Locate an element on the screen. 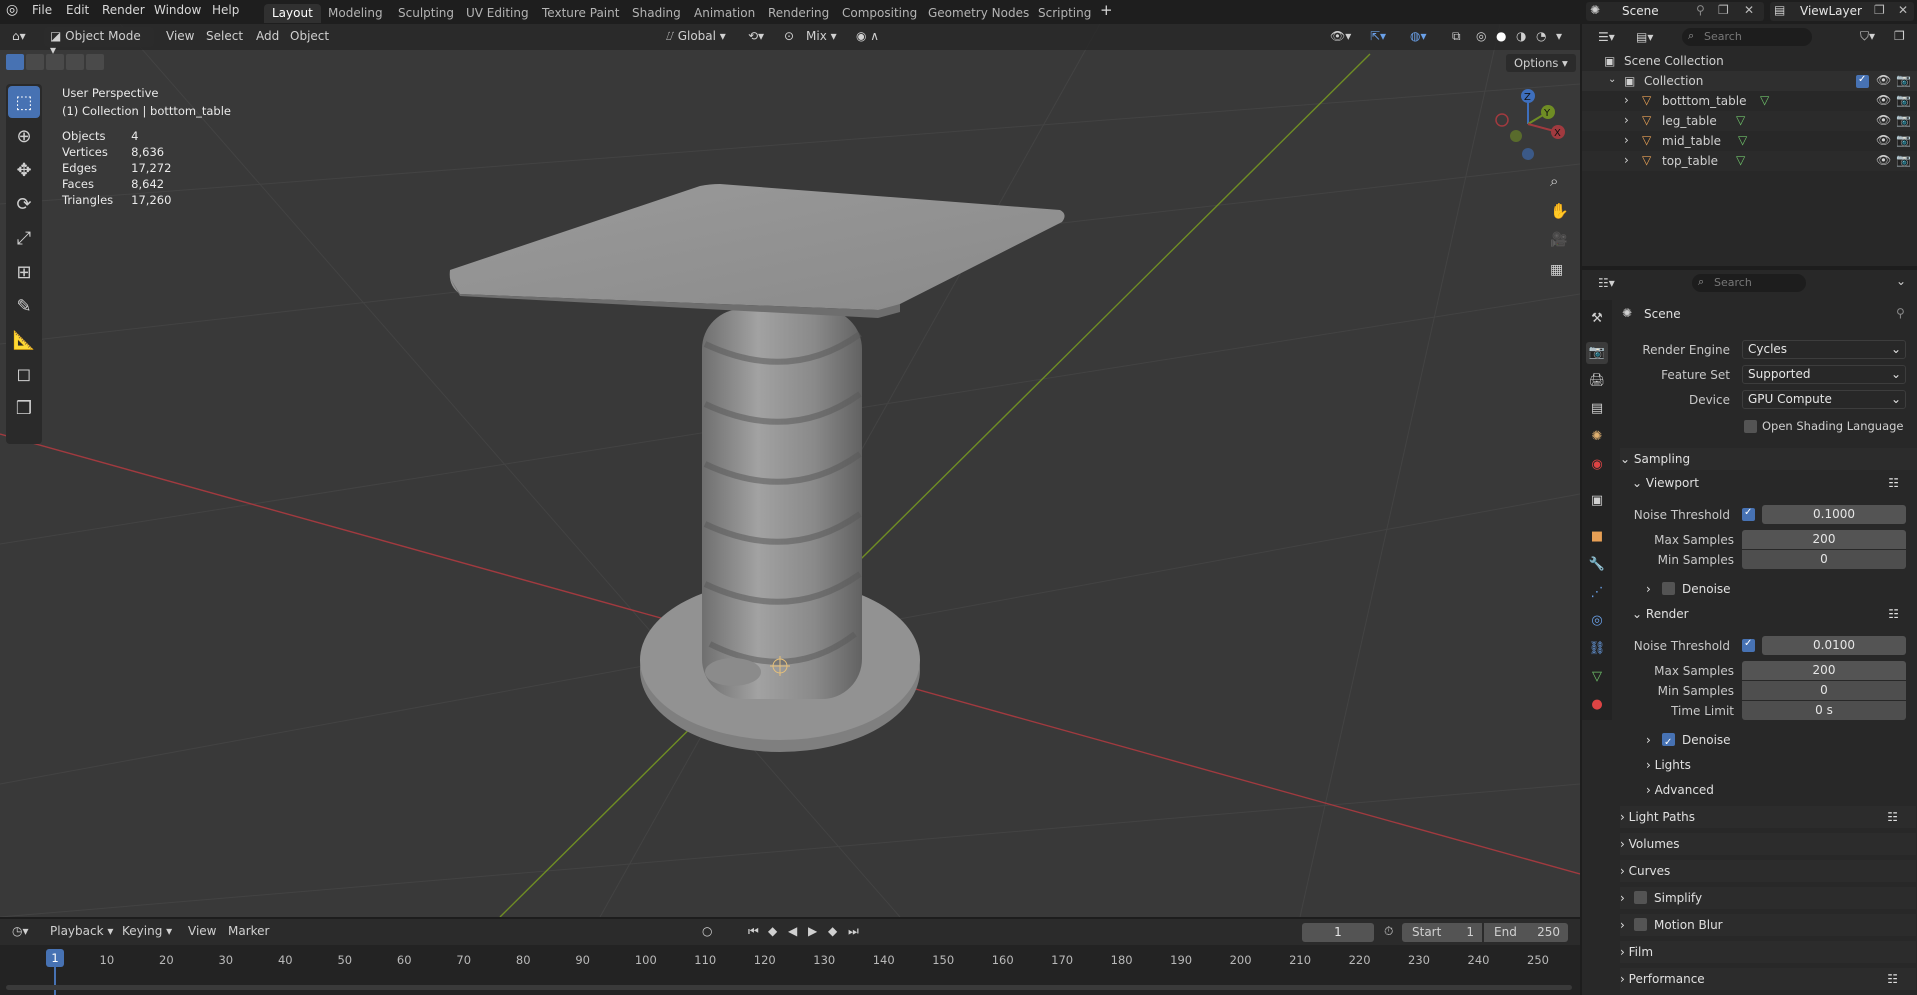 The height and width of the screenshot is (995, 1917). modifier-tab-icon: 🔧 is located at coordinates (1597, 565).